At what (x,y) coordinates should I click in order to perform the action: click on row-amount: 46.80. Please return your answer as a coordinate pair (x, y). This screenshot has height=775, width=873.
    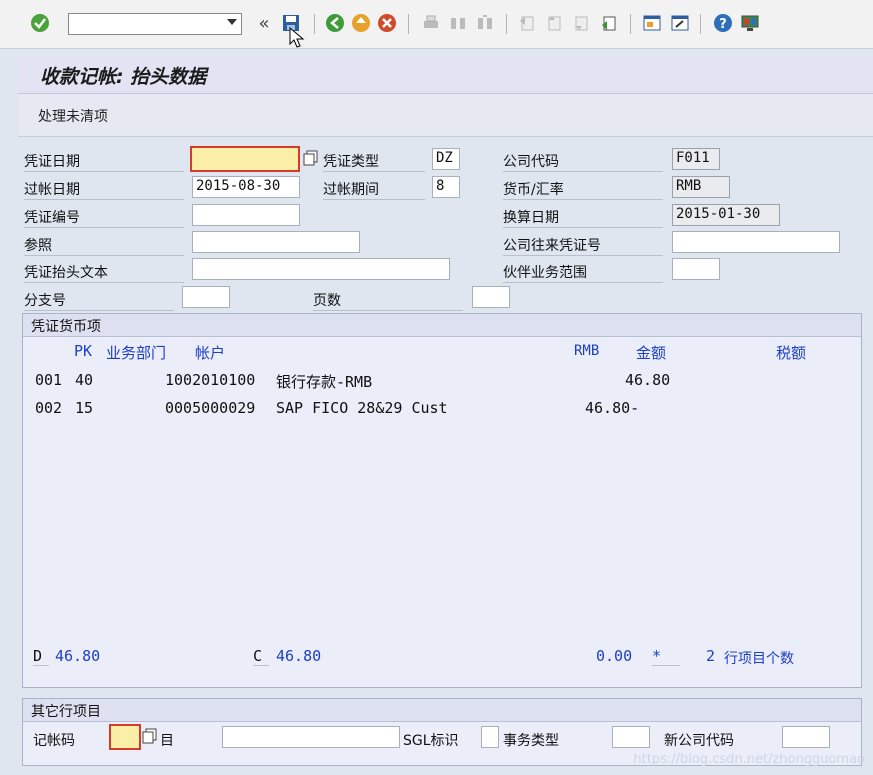
    Looking at the image, I should click on (648, 380).